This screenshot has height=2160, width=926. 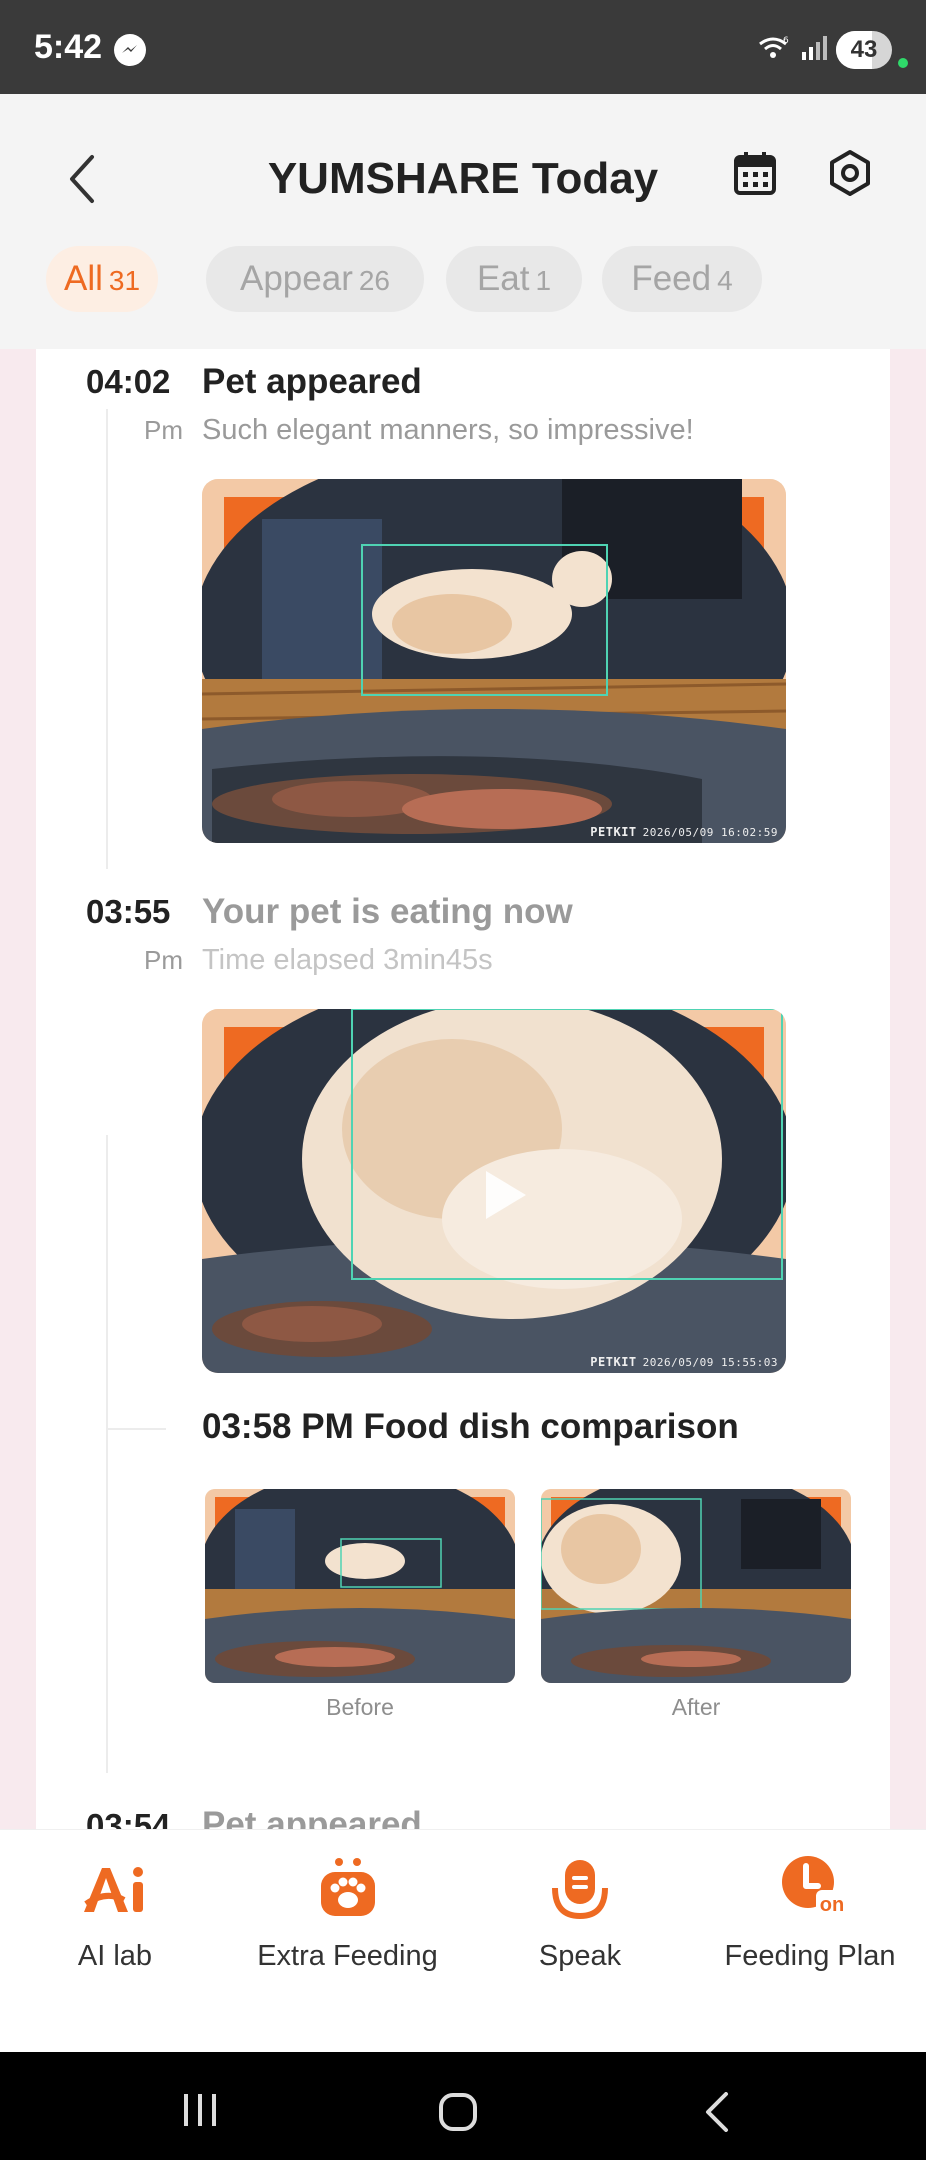 I want to click on tab-label: Appear, so click(x=296, y=278).